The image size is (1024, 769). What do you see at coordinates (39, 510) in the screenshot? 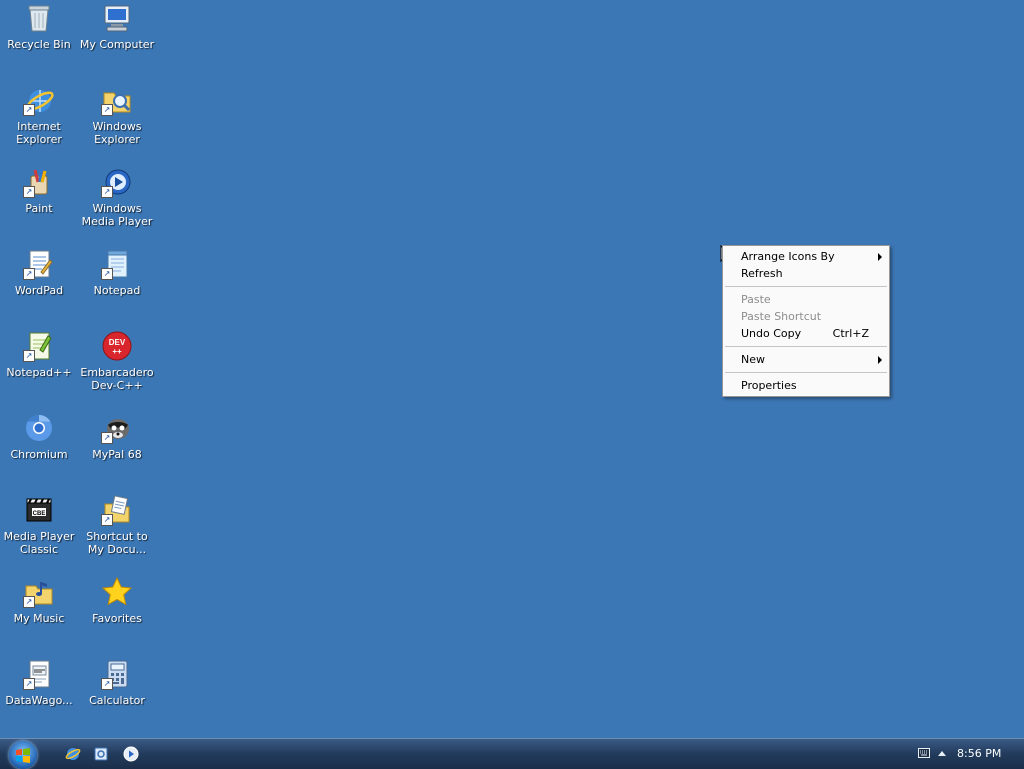
I see `mpc-icon: CBE` at bounding box center [39, 510].